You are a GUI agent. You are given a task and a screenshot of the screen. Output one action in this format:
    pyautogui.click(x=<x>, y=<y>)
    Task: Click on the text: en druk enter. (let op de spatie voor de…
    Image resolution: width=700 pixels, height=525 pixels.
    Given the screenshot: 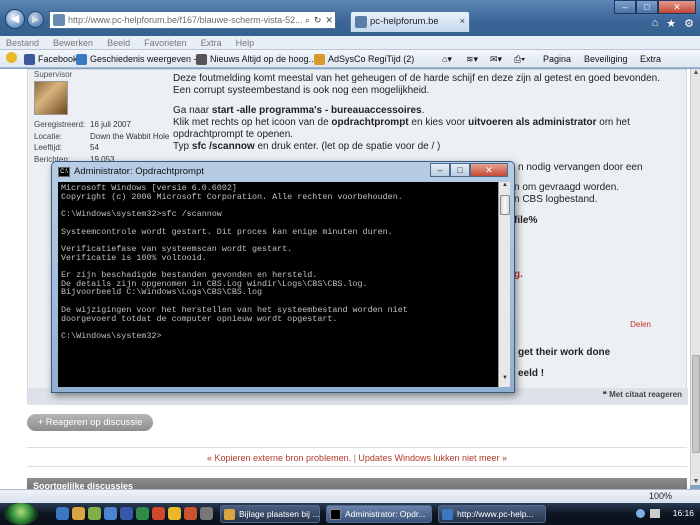 What is the action you would take?
    pyautogui.click(x=347, y=146)
    